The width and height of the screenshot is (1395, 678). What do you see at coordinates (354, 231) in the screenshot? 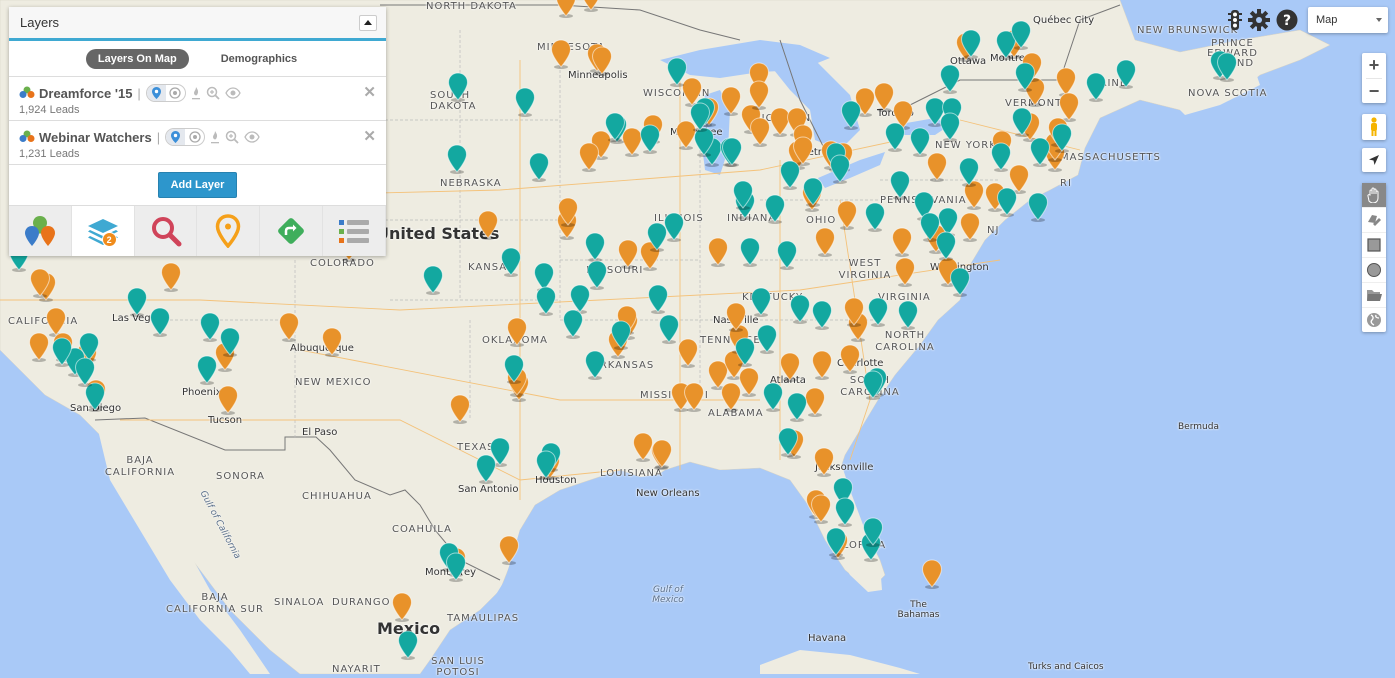
I see `nav-legend` at bounding box center [354, 231].